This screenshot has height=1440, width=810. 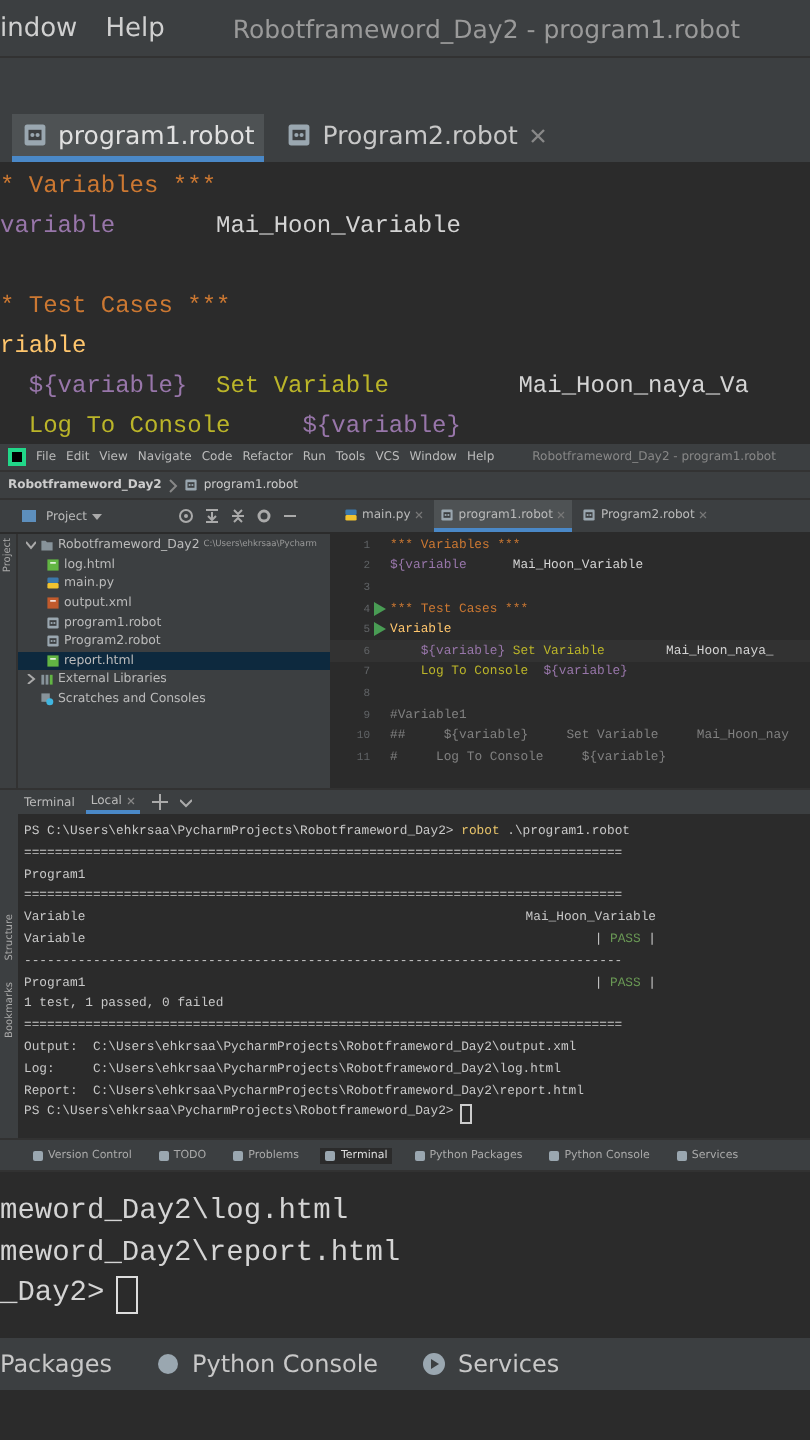 What do you see at coordinates (174, 1212) in the screenshot?
I see `terminal-line: meword_Day2\log.html` at bounding box center [174, 1212].